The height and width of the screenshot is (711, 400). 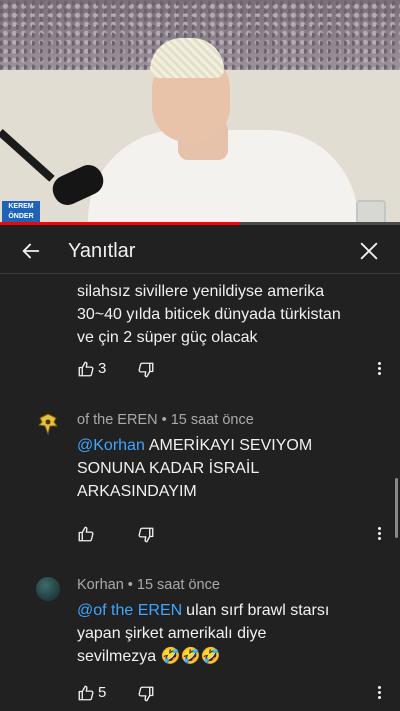 I want to click on comment-2-mention: @Korhan, so click(x=111, y=445).